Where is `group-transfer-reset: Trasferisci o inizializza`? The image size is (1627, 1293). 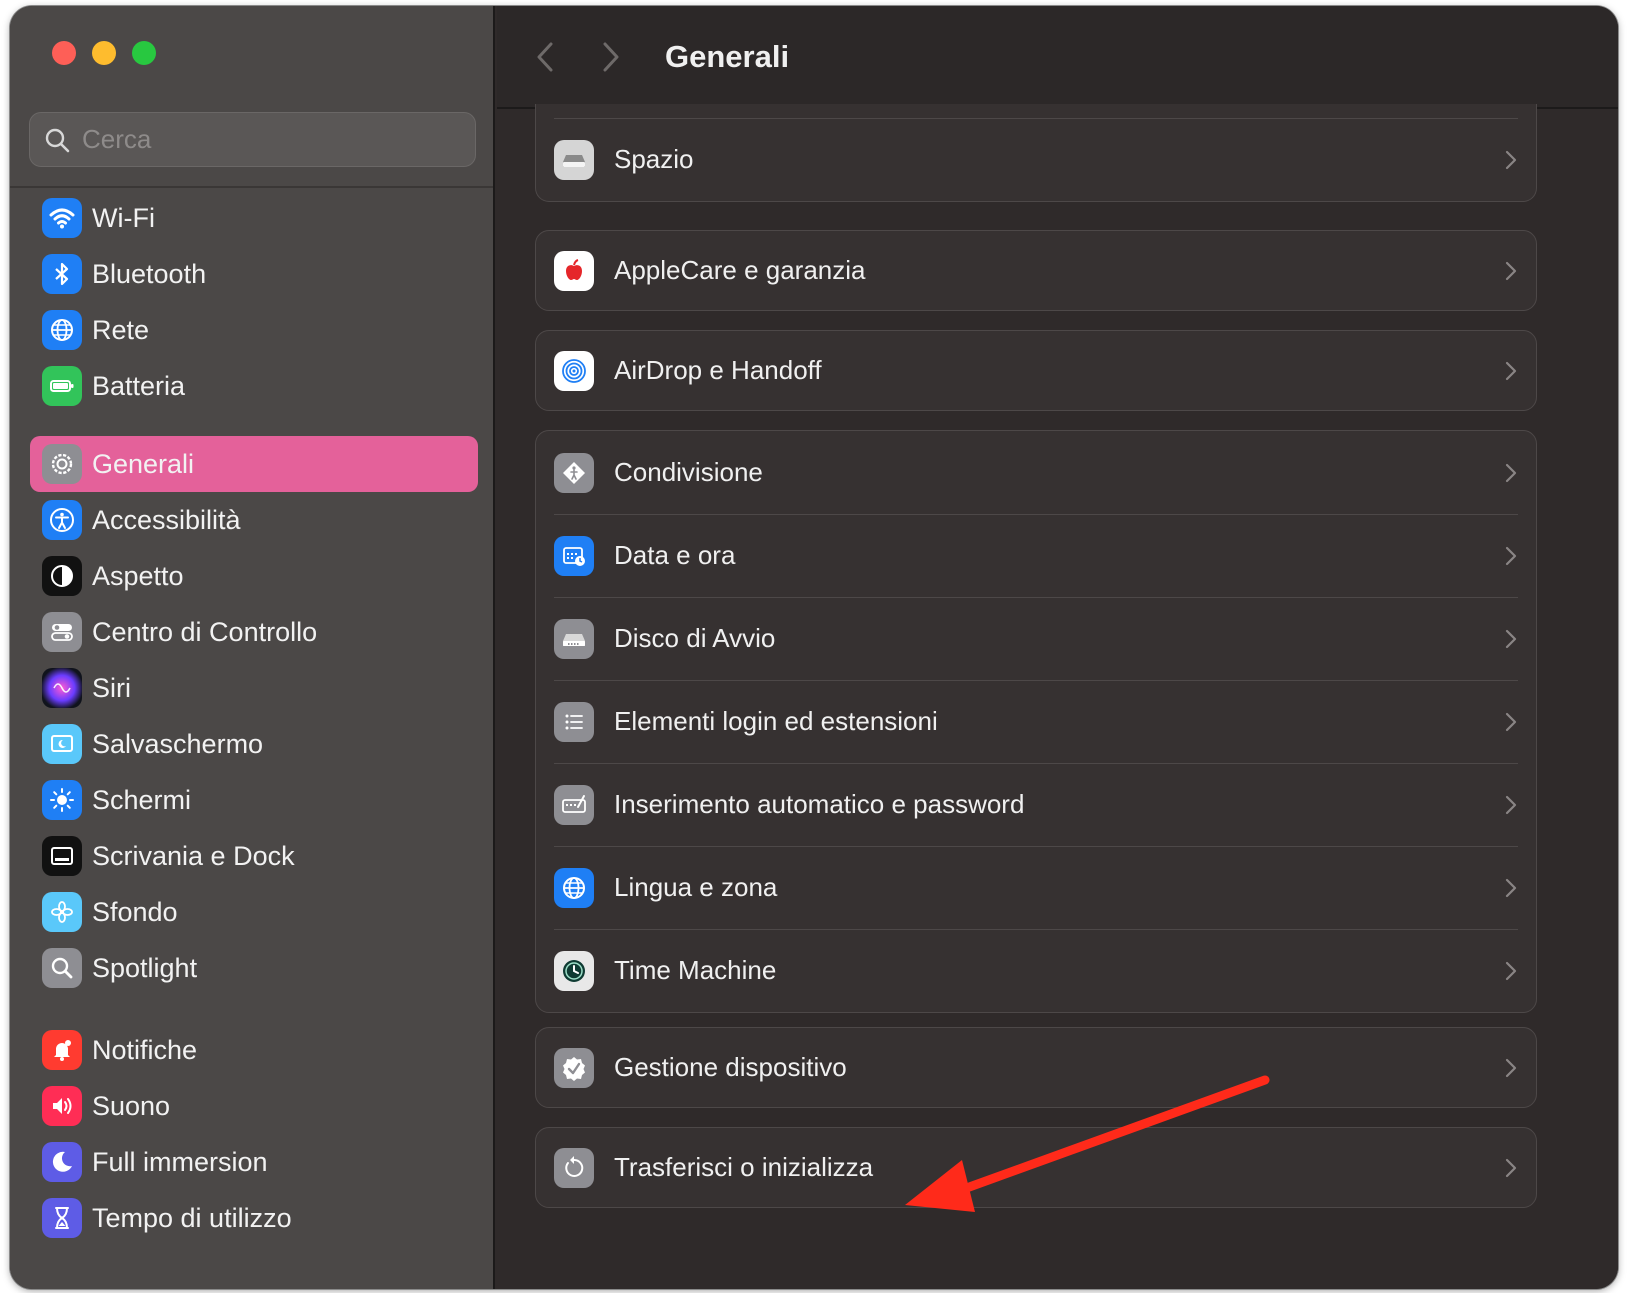
group-transfer-reset: Trasferisci o inizializza is located at coordinates (1036, 1167).